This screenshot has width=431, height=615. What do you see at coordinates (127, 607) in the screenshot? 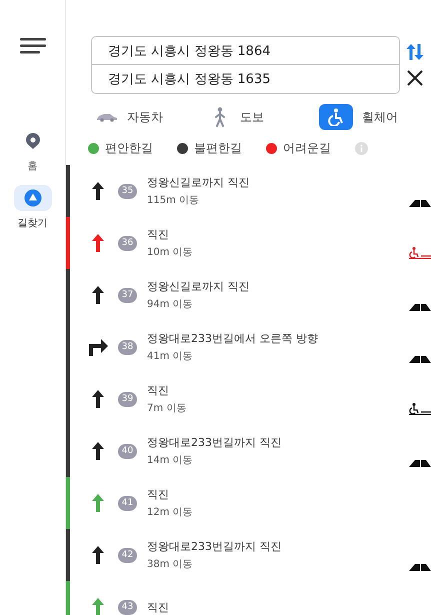
I see `step-number: 43` at bounding box center [127, 607].